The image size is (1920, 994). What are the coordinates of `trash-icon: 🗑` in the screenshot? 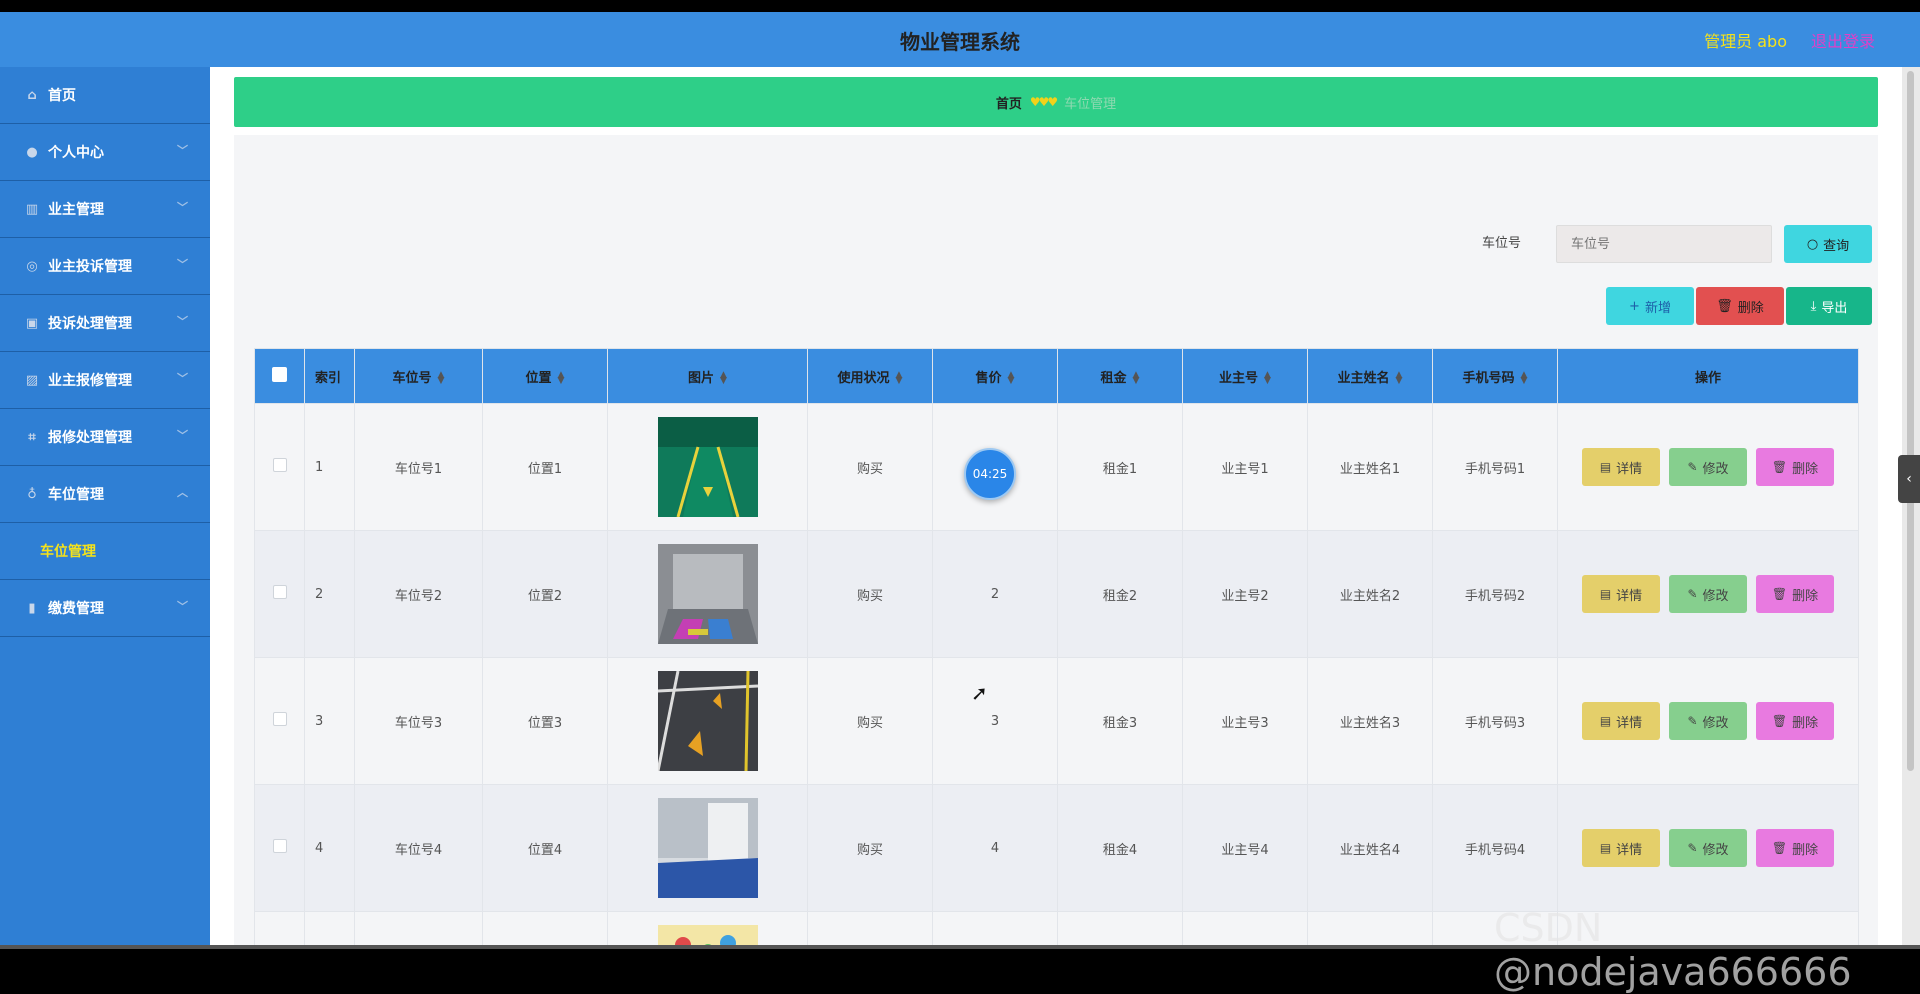 It's located at (1724, 306).